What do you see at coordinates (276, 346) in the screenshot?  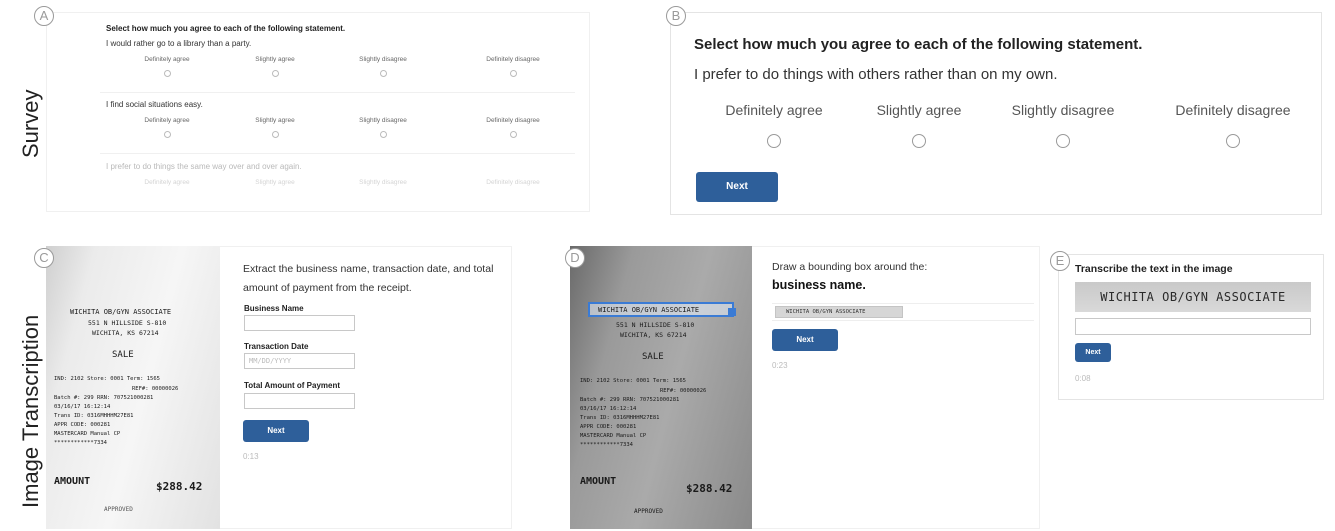 I see `transaction-date-label: Transaction Date` at bounding box center [276, 346].